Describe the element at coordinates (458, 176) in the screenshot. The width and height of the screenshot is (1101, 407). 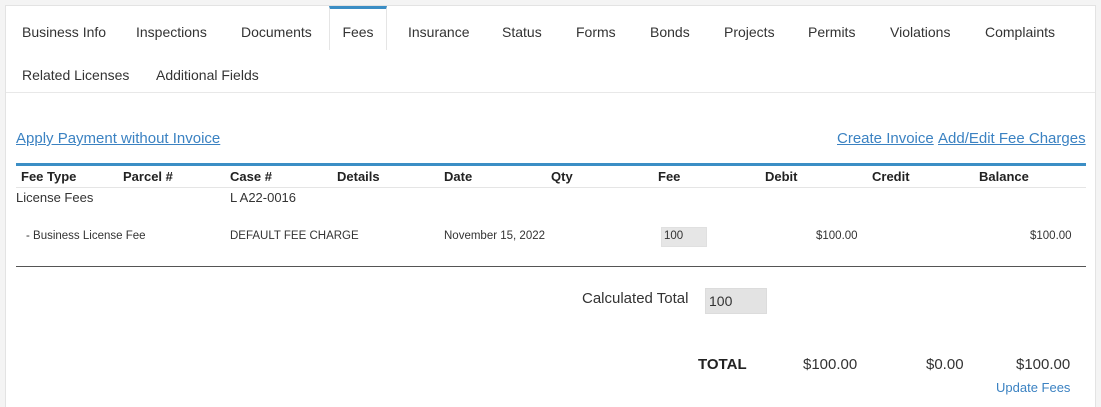
I see `header-date: Date` at that location.